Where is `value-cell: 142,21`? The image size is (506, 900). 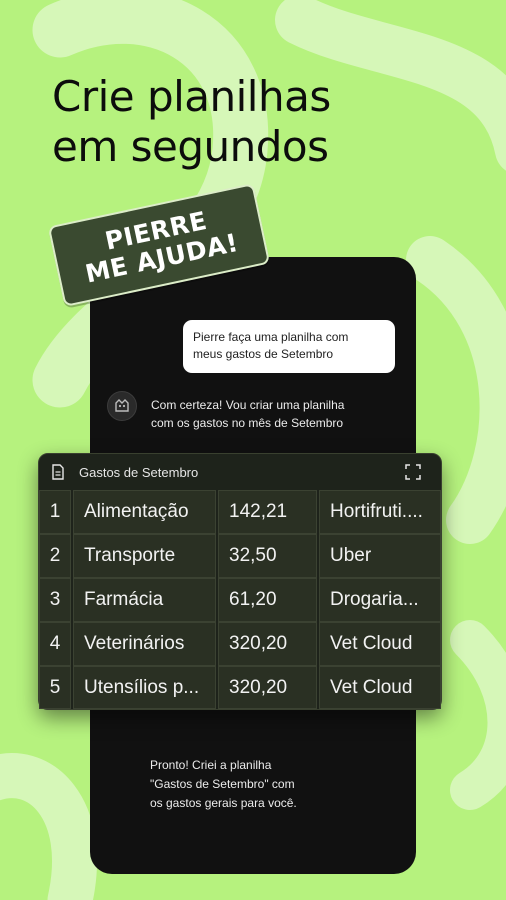 value-cell: 142,21 is located at coordinates (267, 512).